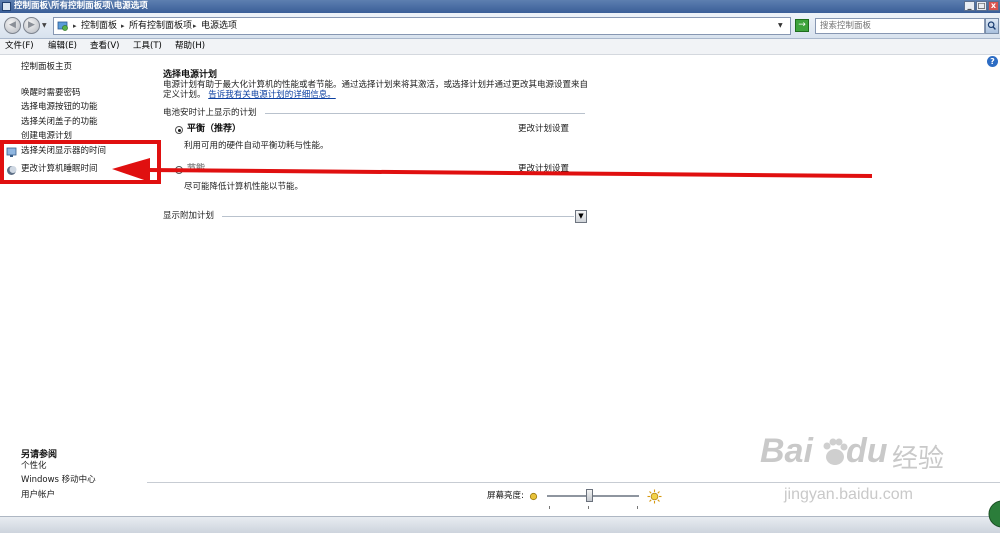 The image size is (1000, 533). Describe the element at coordinates (500, 524) in the screenshot. I see `status-bar` at that location.